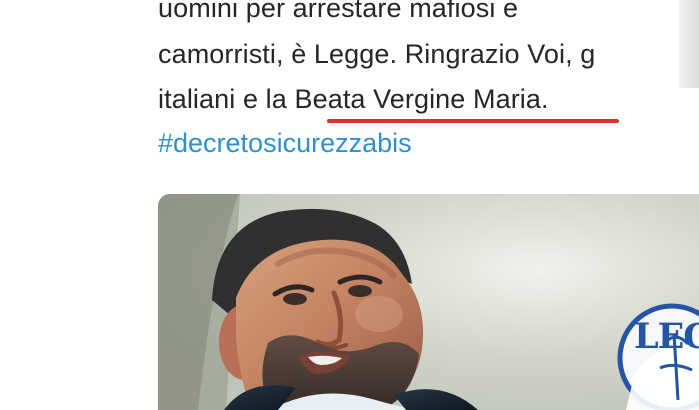  What do you see at coordinates (285, 143) in the screenshot?
I see `hashtag-link: #decretosicurezzabis` at bounding box center [285, 143].